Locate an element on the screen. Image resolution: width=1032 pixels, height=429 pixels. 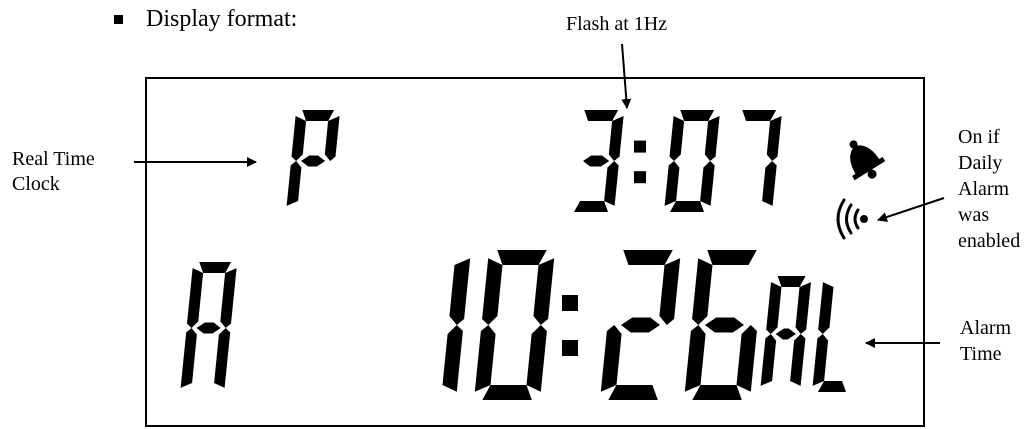
rtc-period-digit-P is located at coordinates (313, 158).